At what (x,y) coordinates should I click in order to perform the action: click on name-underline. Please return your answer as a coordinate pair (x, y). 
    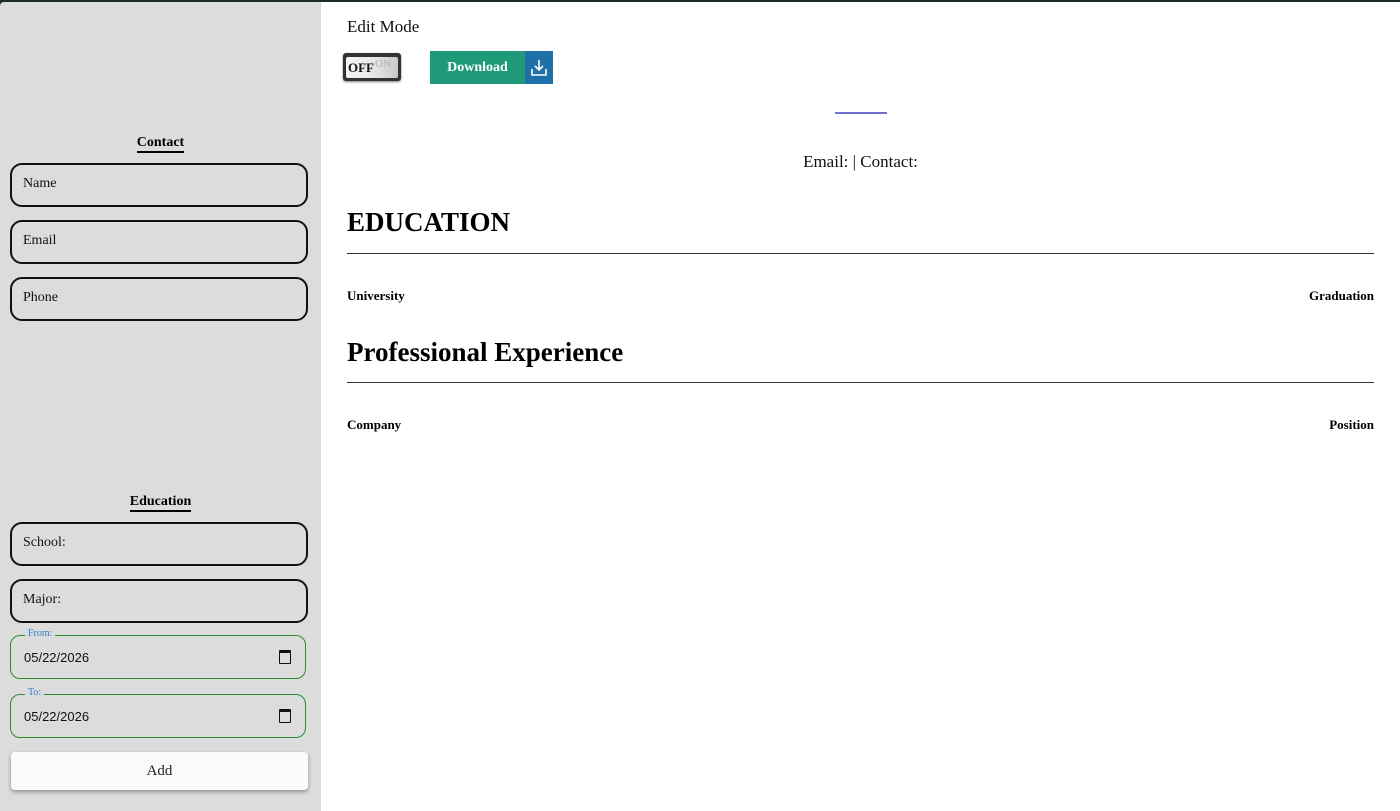
    Looking at the image, I should click on (861, 113).